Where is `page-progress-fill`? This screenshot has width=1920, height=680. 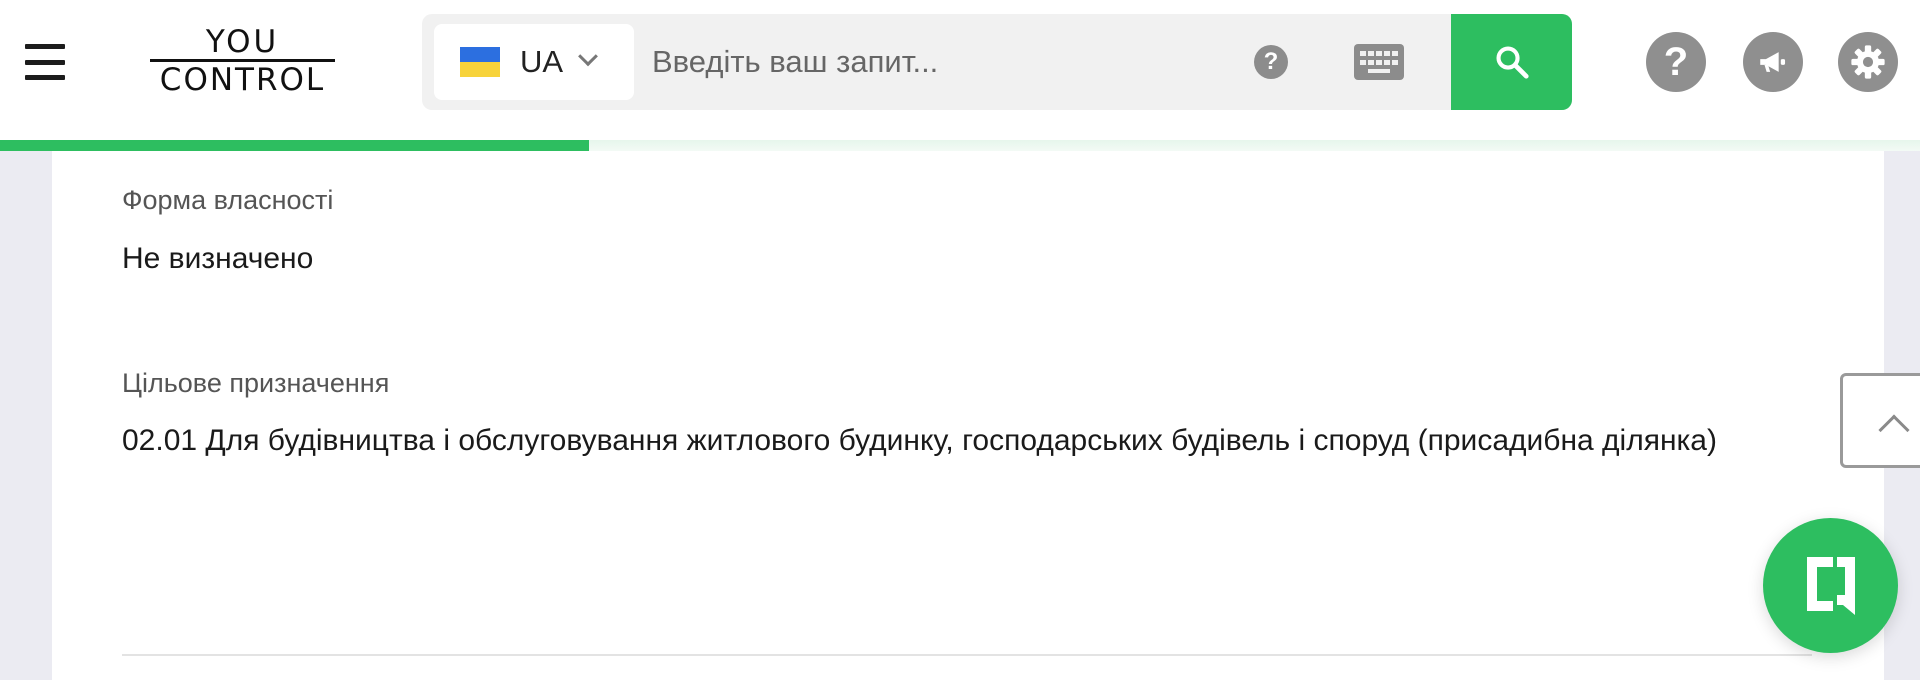
page-progress-fill is located at coordinates (295, 145).